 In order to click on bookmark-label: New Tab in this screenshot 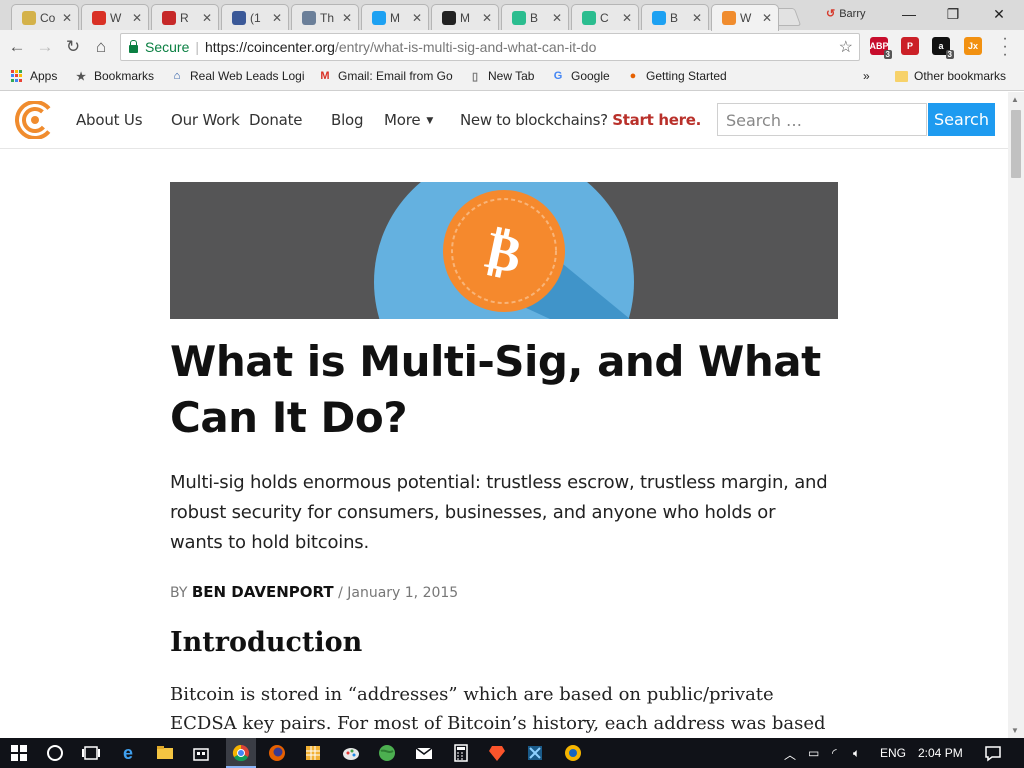, I will do `click(511, 76)`.